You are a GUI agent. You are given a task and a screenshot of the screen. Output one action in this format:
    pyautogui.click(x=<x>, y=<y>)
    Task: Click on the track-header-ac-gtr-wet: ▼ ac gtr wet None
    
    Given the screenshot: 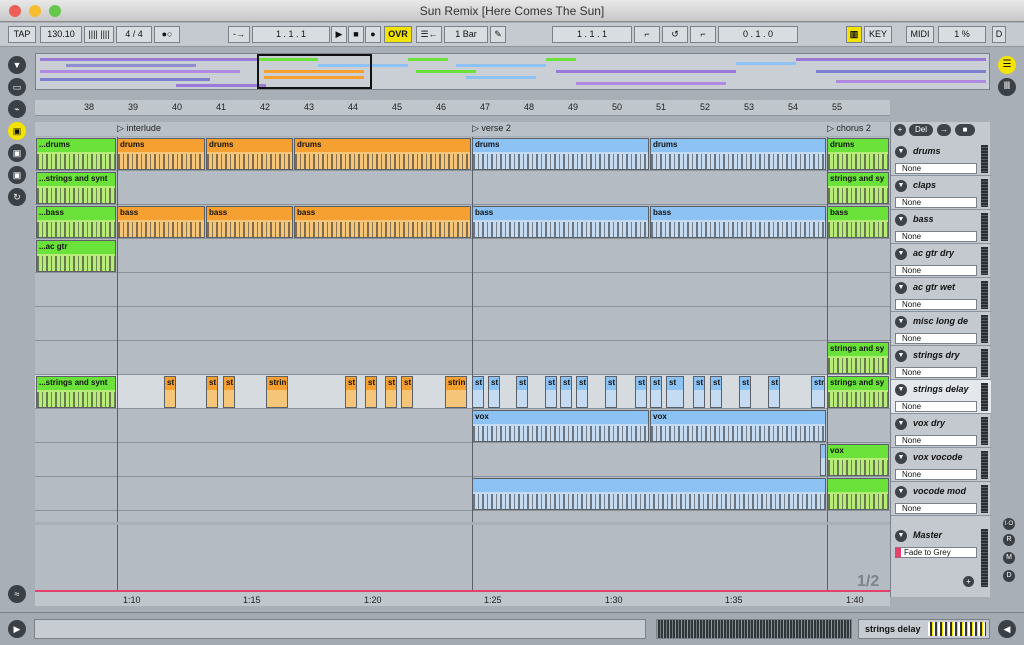 What is the action you would take?
    pyautogui.click(x=941, y=295)
    